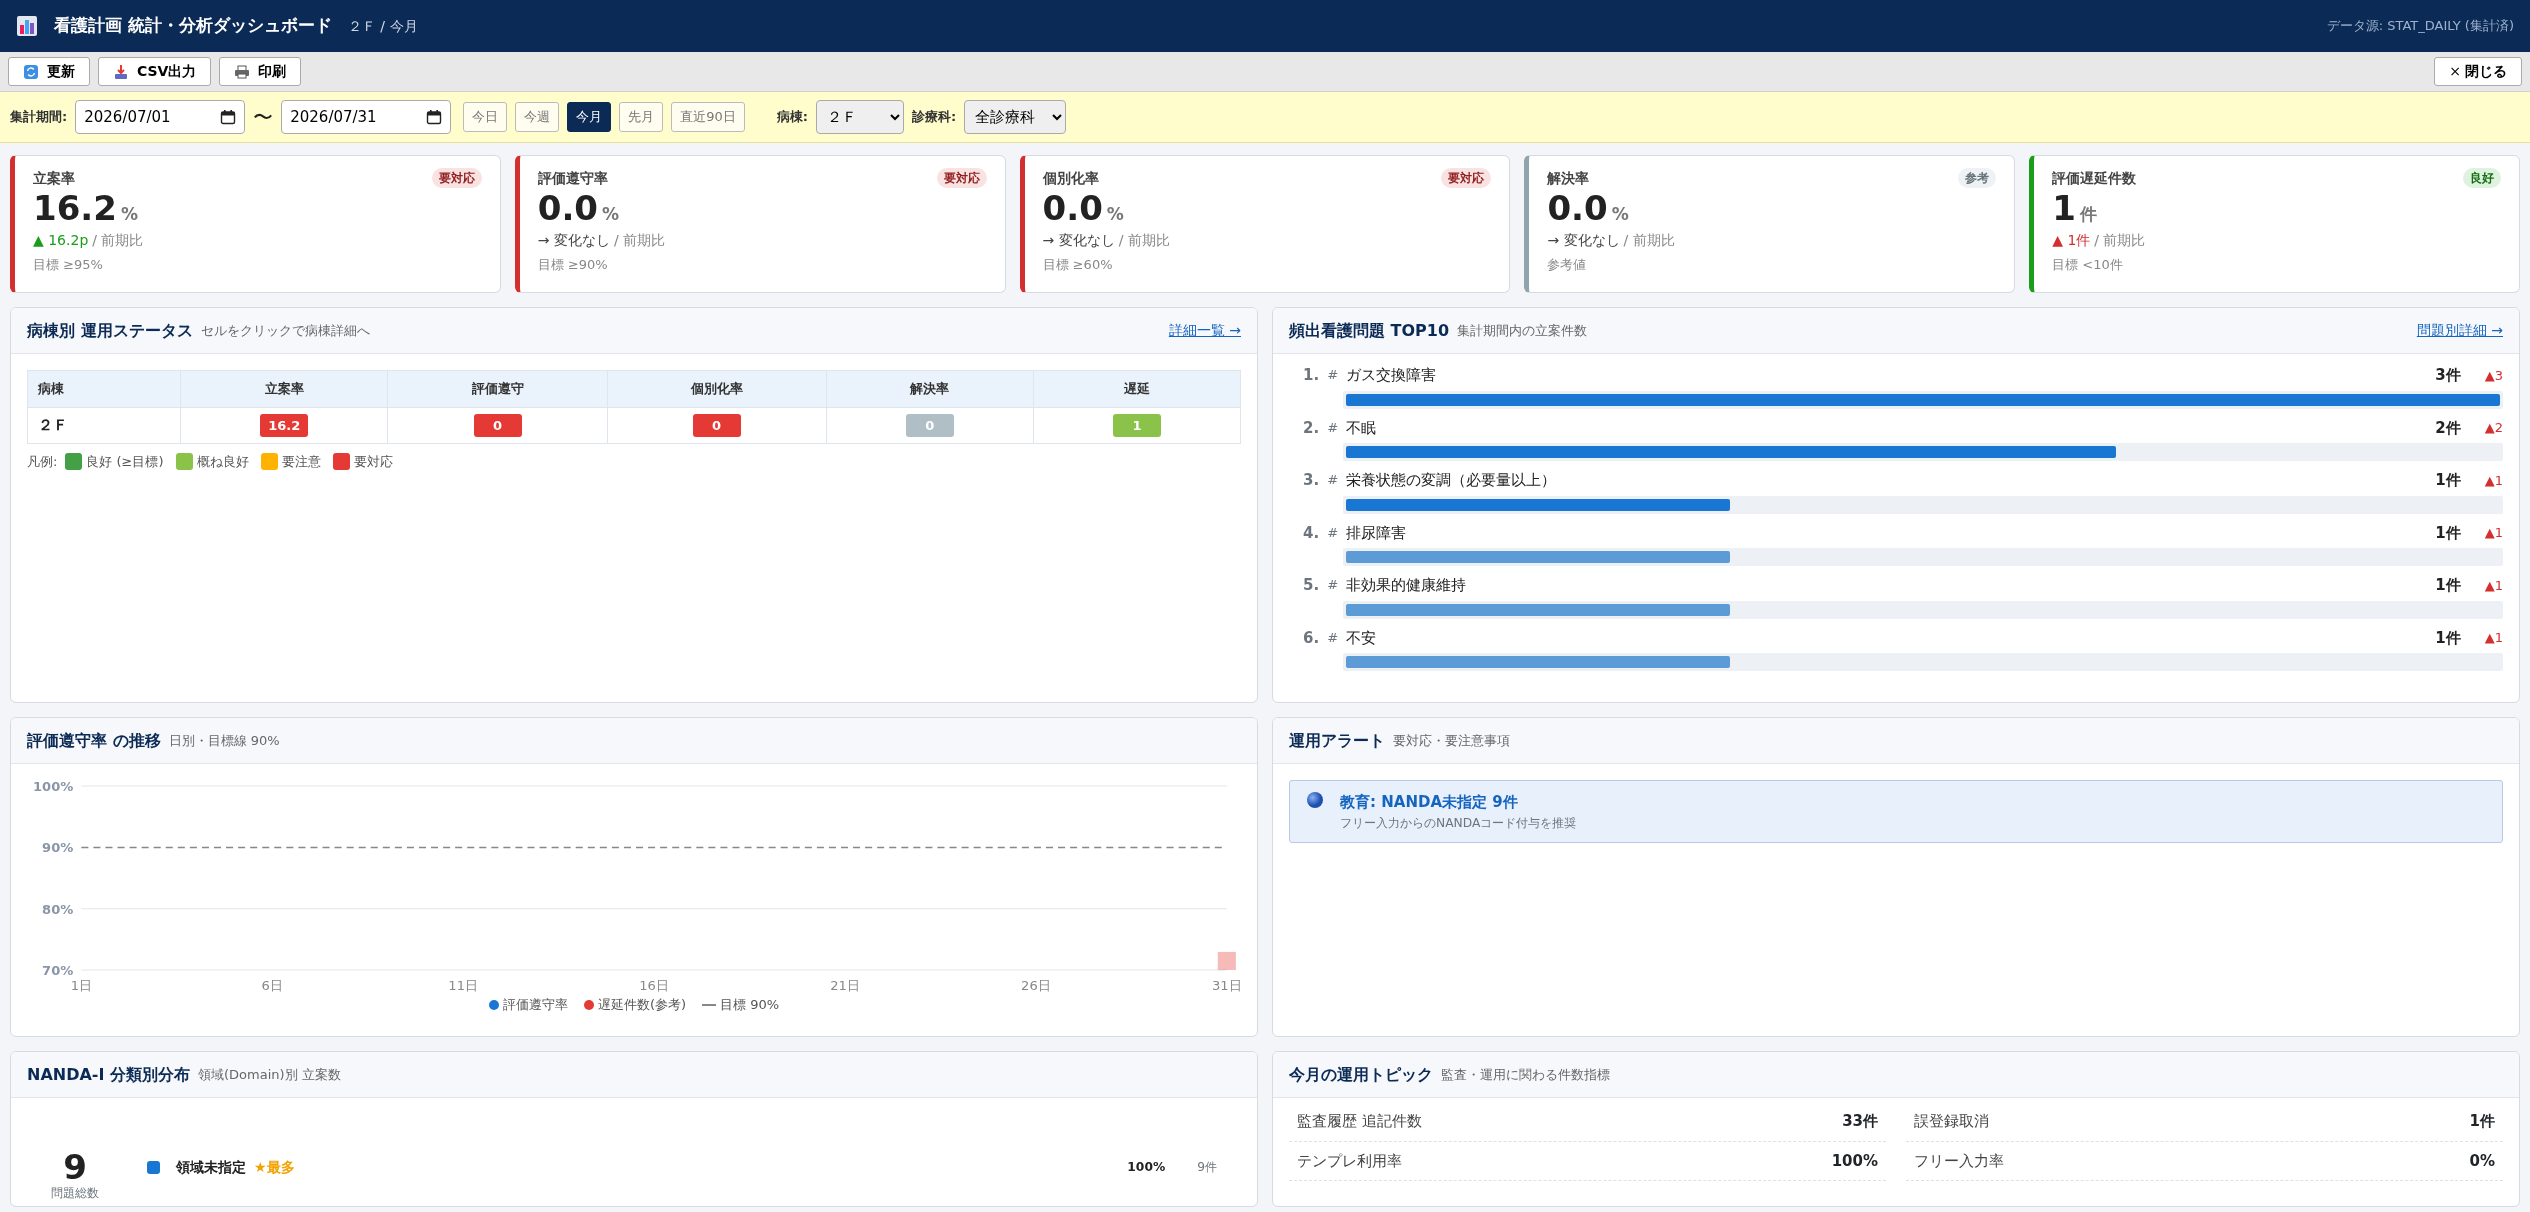 The height and width of the screenshot is (1212, 2530). I want to click on domain-count: 9件, so click(1207, 1168).